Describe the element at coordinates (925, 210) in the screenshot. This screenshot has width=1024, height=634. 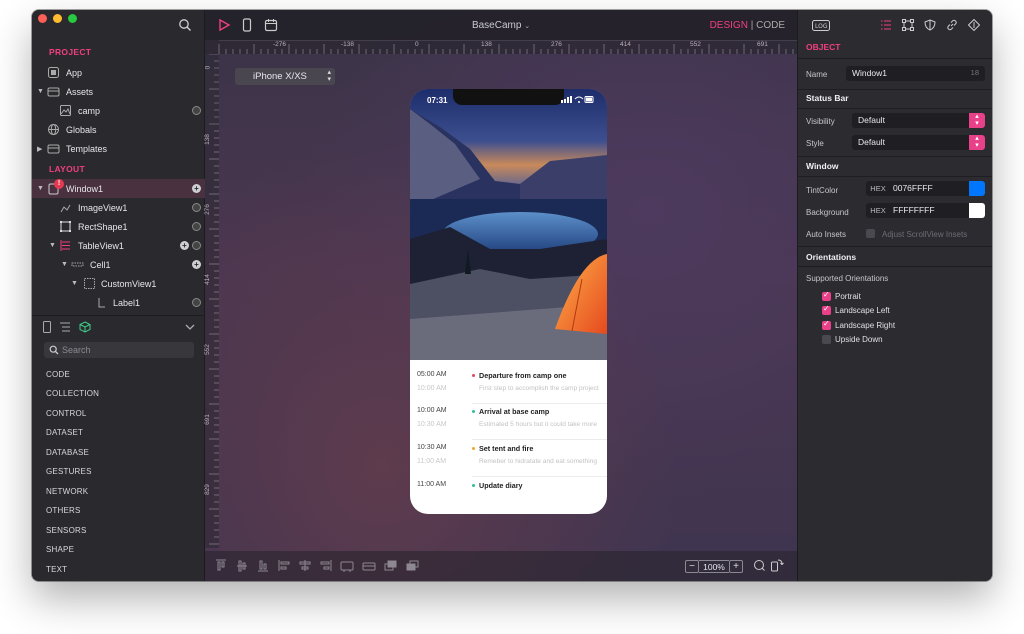
I see `background-field: HEX FFFFFFFF` at that location.